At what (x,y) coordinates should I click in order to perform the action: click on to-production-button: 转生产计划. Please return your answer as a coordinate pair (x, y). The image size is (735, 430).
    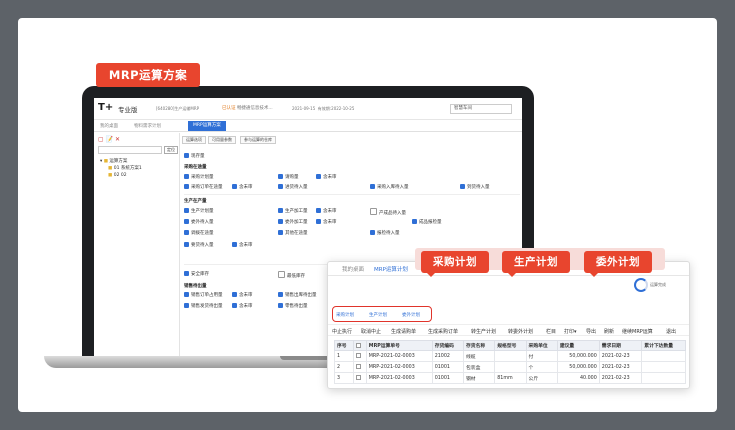
    Looking at the image, I should click on (483, 331).